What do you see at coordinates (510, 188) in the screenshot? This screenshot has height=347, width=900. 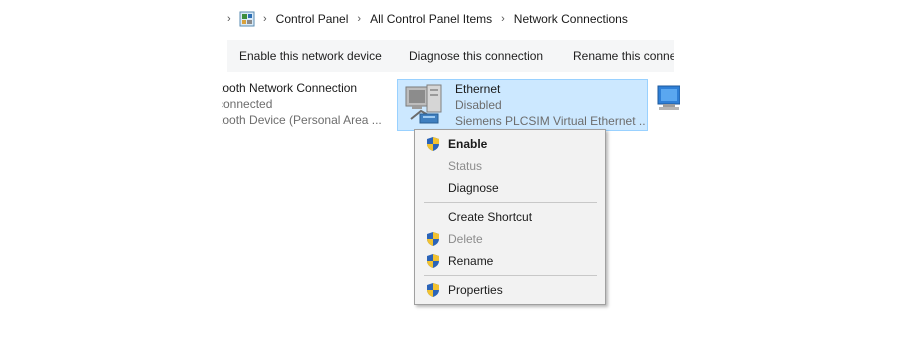 I see `menu-item-diagnose: Diagnose` at bounding box center [510, 188].